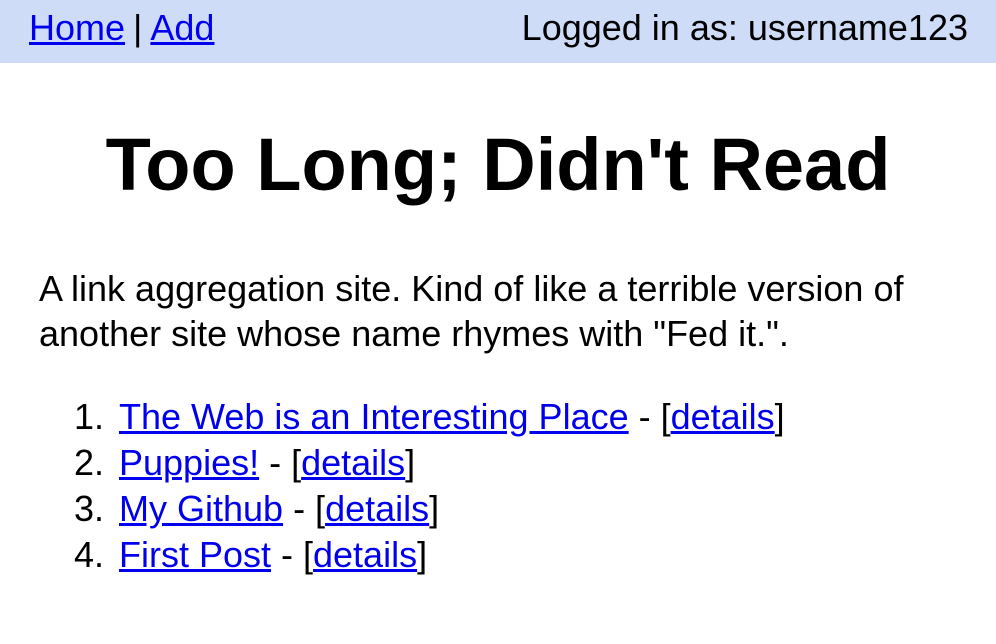  Describe the element at coordinates (89, 416) in the screenshot. I see `list-number: 1.` at that location.